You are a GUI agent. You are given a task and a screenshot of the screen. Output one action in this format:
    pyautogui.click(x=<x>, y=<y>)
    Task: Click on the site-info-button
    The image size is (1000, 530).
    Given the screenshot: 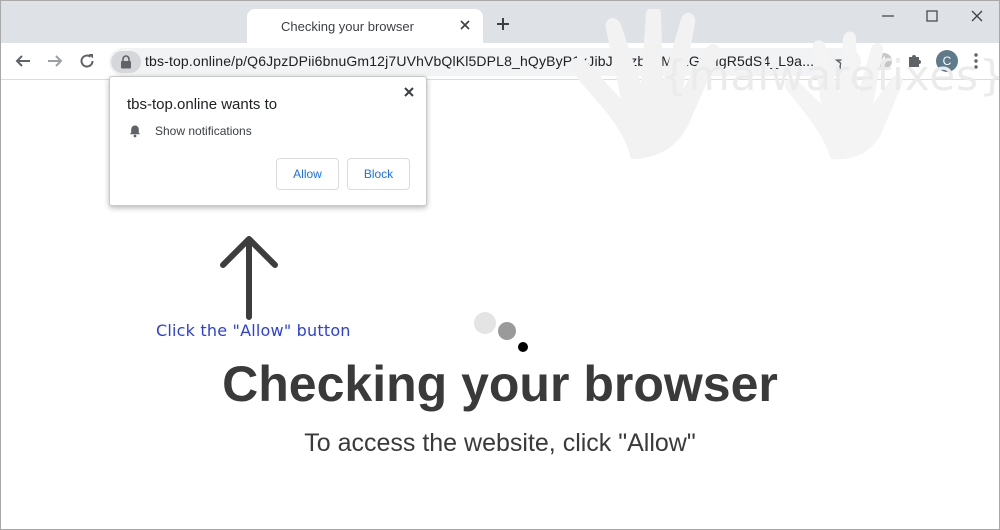 What is the action you would take?
    pyautogui.click(x=126, y=62)
    